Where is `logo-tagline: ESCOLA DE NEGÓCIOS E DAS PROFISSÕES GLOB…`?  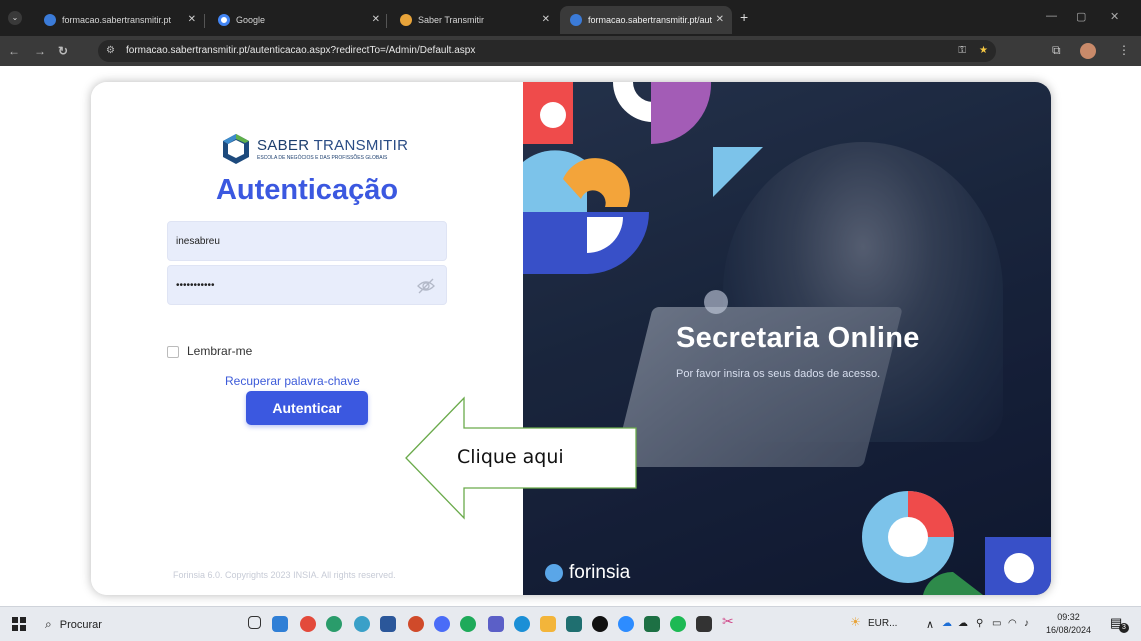
logo-tagline: ESCOLA DE NEGÓCIOS E DAS PROFISSÕES GLOB… is located at coordinates (322, 158).